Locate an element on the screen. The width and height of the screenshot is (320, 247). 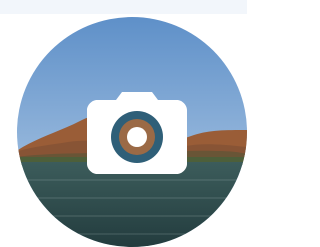
top-strip is located at coordinates (123, 7).